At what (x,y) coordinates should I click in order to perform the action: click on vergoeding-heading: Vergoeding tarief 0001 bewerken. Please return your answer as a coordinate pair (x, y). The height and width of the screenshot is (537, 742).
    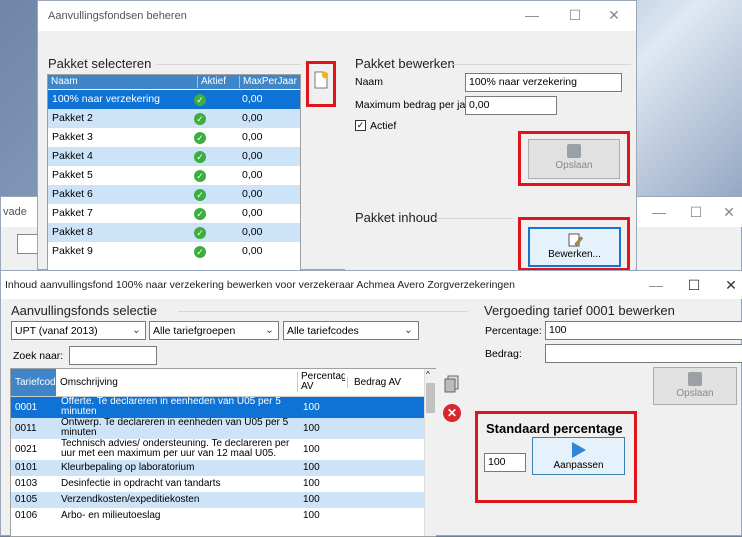
    Looking at the image, I should click on (579, 310).